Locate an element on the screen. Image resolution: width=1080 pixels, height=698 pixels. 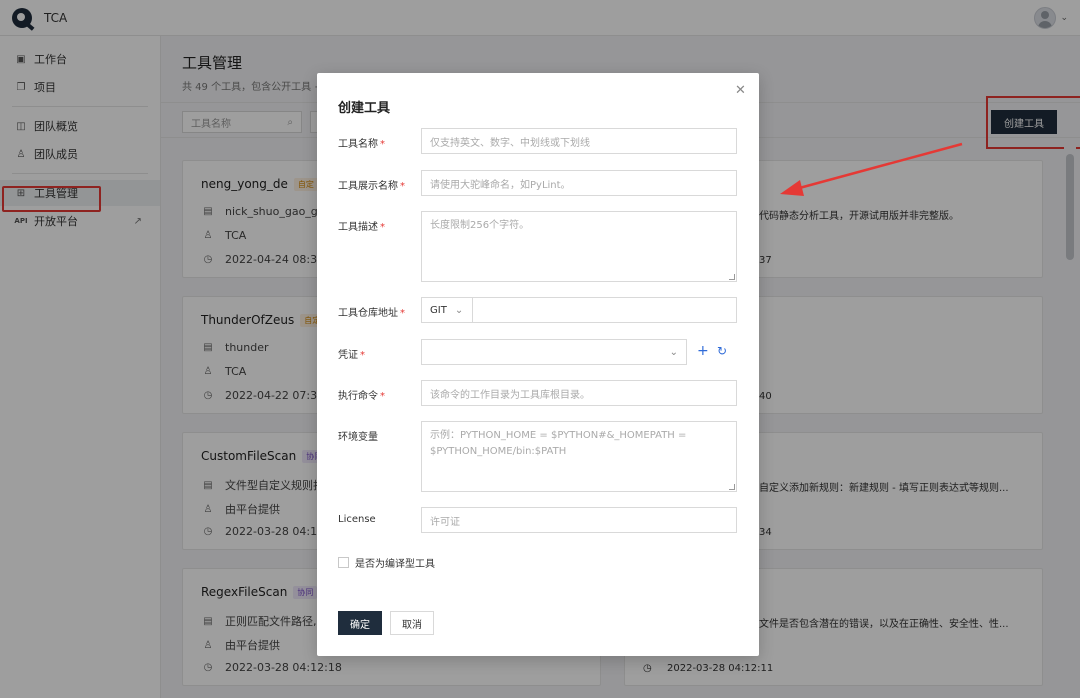
confirm-button: 确定 is located at coordinates (360, 623).